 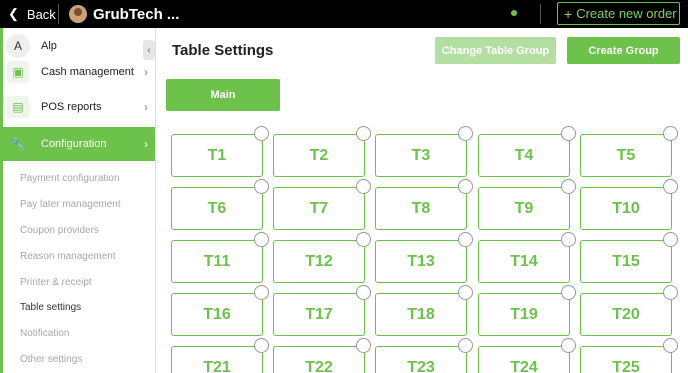 I want to click on back-button: ❮ Back, so click(x=29, y=14).